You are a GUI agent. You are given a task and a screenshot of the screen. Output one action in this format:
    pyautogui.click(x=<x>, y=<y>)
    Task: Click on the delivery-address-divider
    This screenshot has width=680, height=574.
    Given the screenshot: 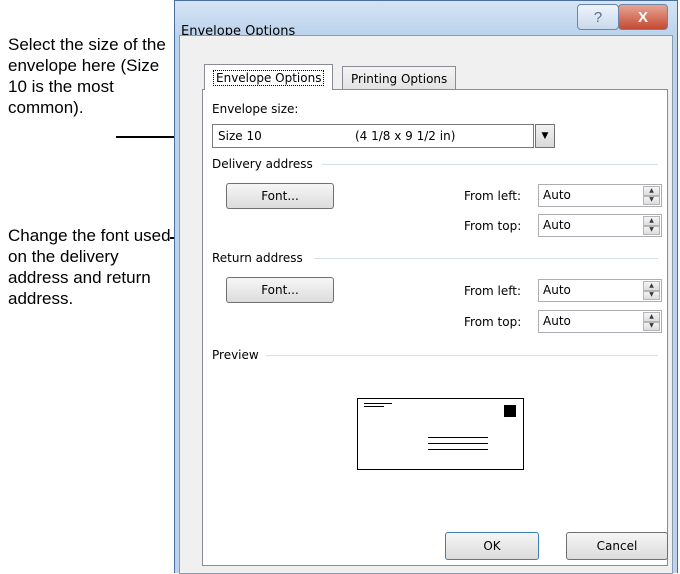 What is the action you would take?
    pyautogui.click(x=490, y=164)
    